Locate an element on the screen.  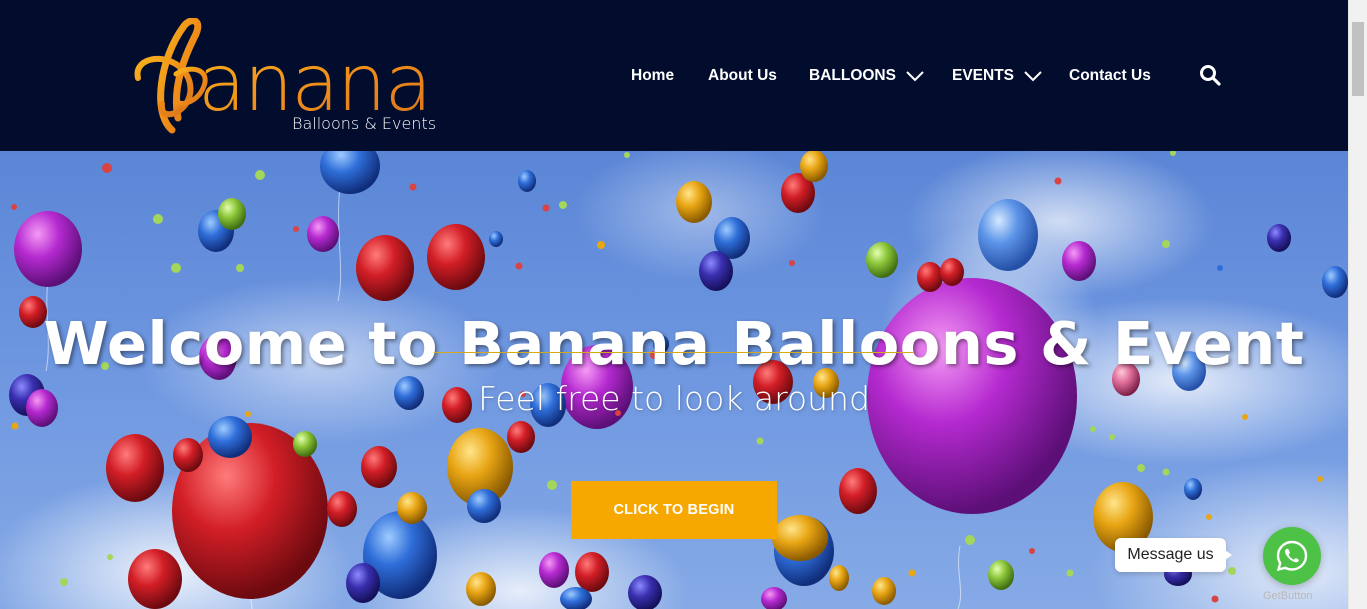
logo-tagline: Balloons & Events is located at coordinates (364, 123).